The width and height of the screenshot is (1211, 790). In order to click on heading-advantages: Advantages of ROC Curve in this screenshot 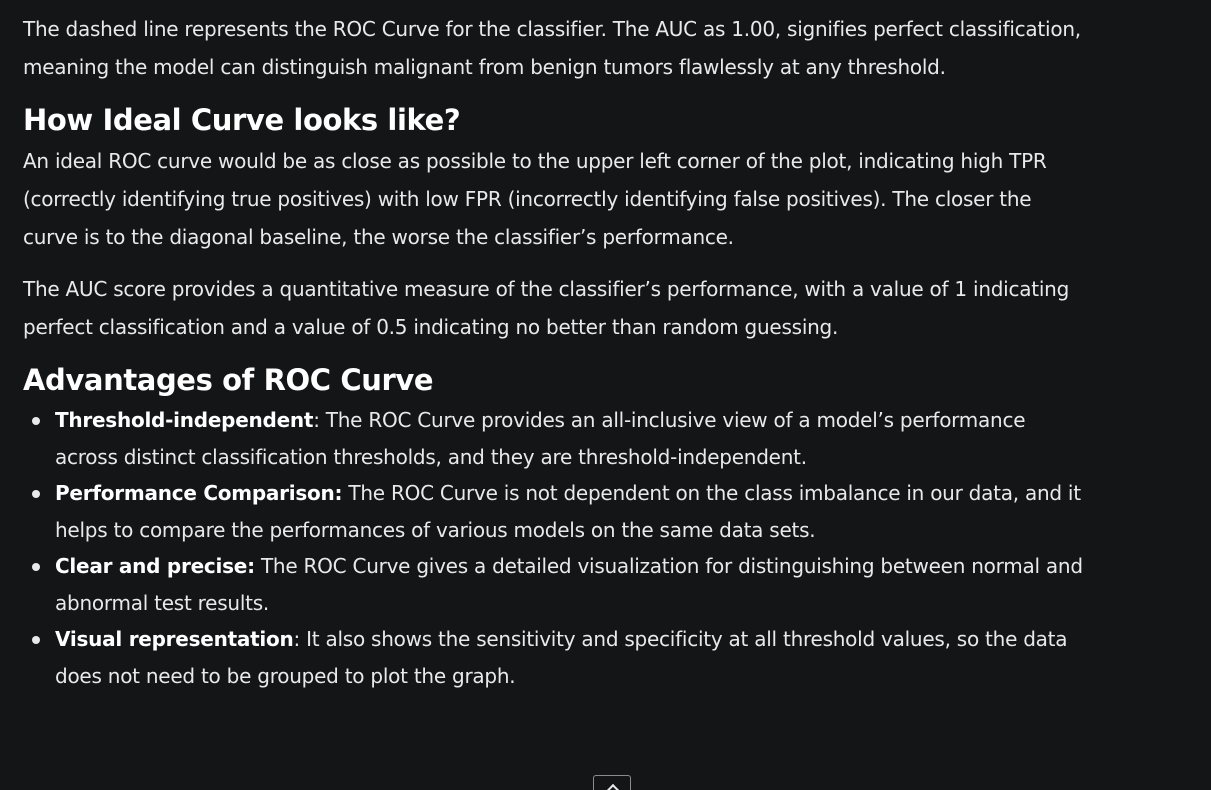, I will do `click(228, 380)`.